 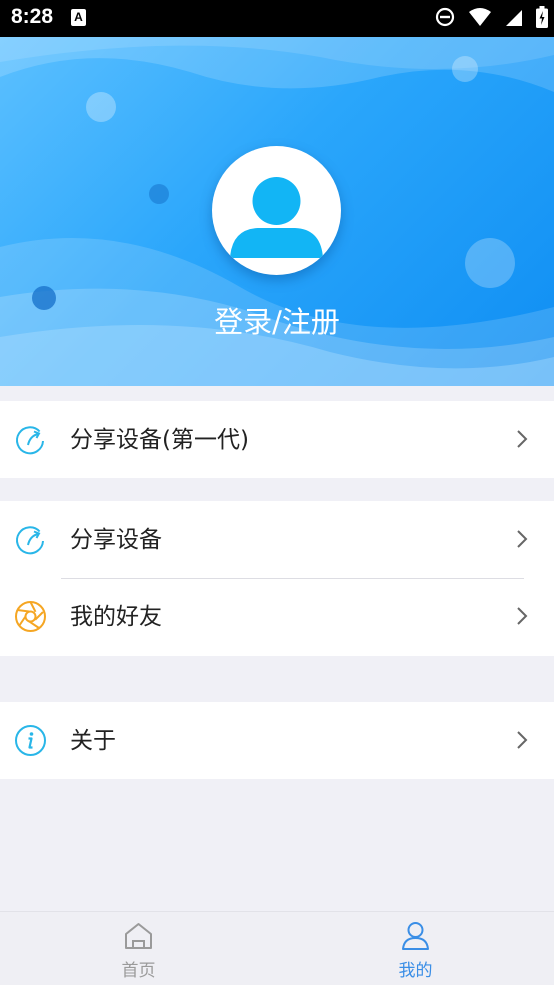 I want to click on bottom-tab-bar: 首页 我的, so click(x=277, y=948).